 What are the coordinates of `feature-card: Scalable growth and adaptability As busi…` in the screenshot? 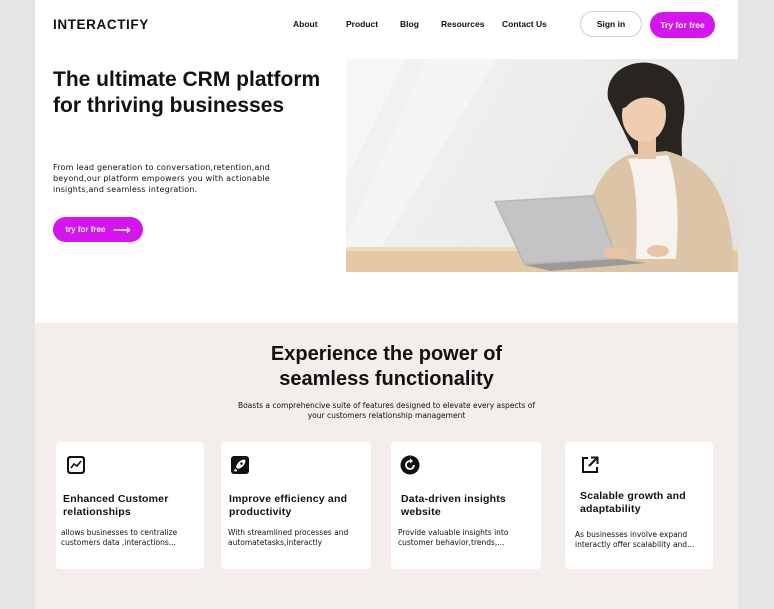 It's located at (639, 505).